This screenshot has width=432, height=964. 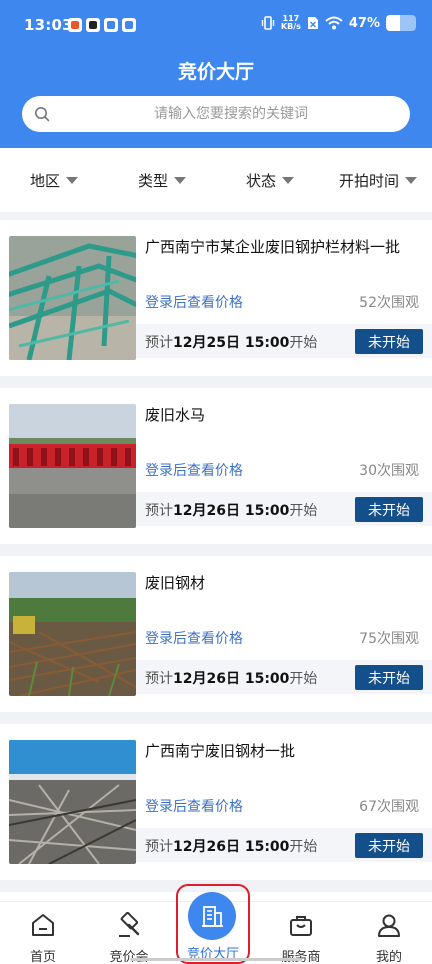 What do you see at coordinates (389, 471) in the screenshot?
I see `view-count: 30次围观` at bounding box center [389, 471].